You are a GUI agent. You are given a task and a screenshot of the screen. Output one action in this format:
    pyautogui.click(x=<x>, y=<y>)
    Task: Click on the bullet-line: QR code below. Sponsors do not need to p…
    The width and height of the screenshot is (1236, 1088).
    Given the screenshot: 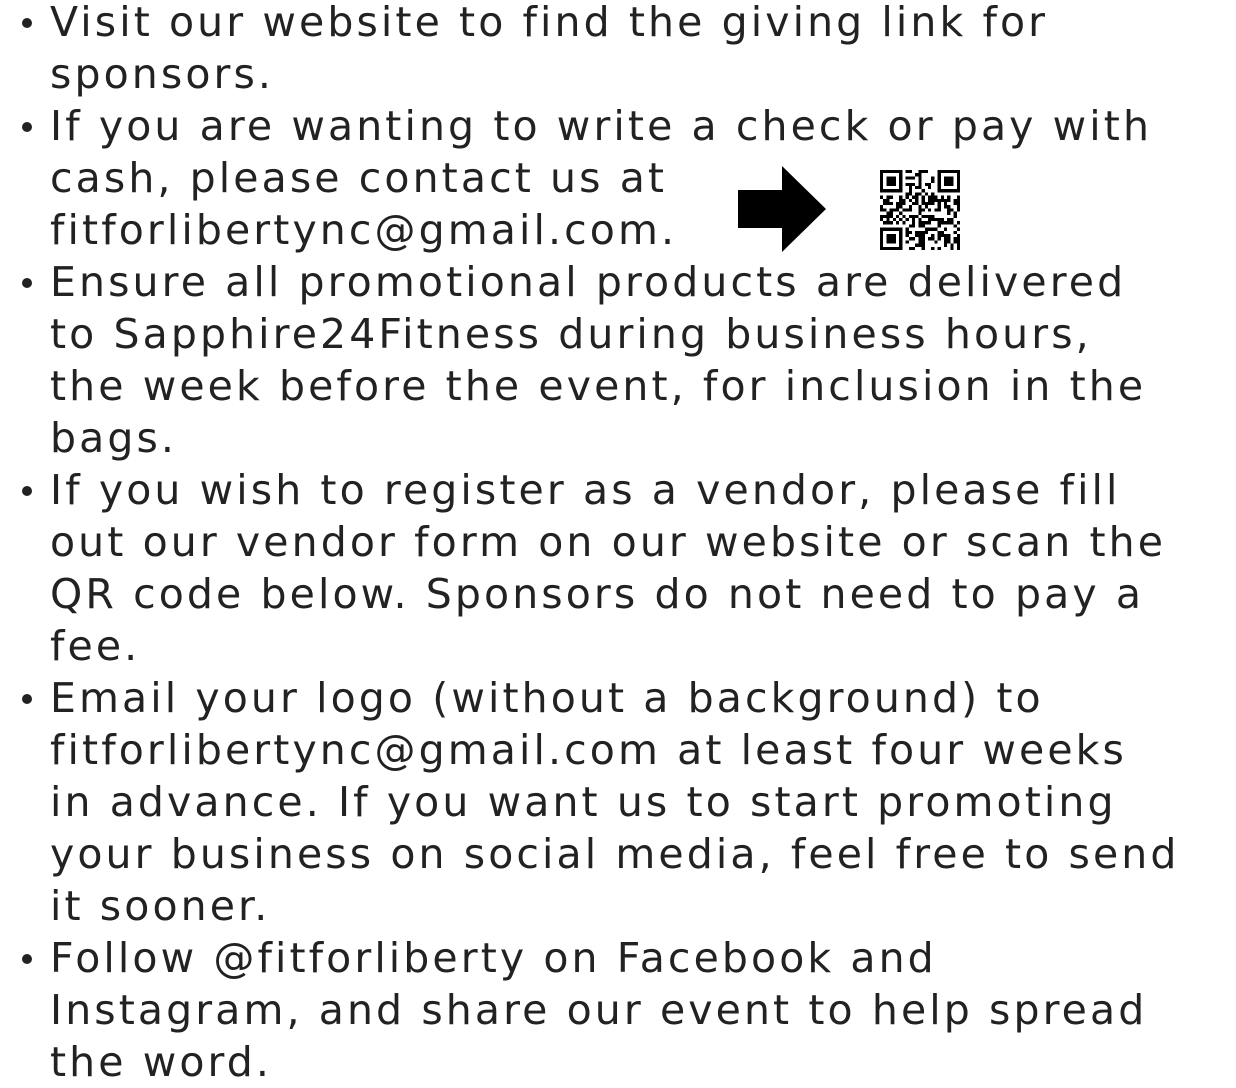 What is the action you would take?
    pyautogui.click(x=597, y=594)
    